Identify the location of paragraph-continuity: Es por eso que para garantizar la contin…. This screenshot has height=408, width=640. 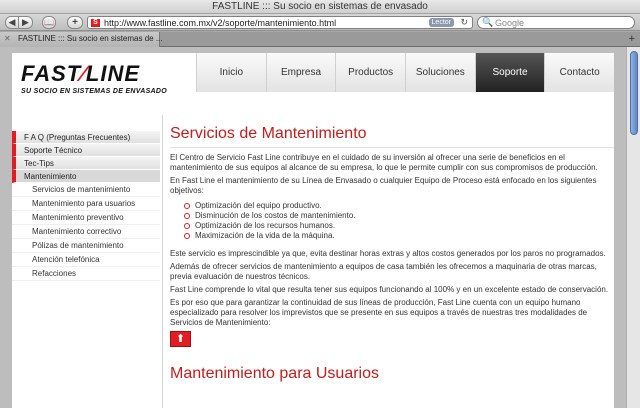
(379, 312).